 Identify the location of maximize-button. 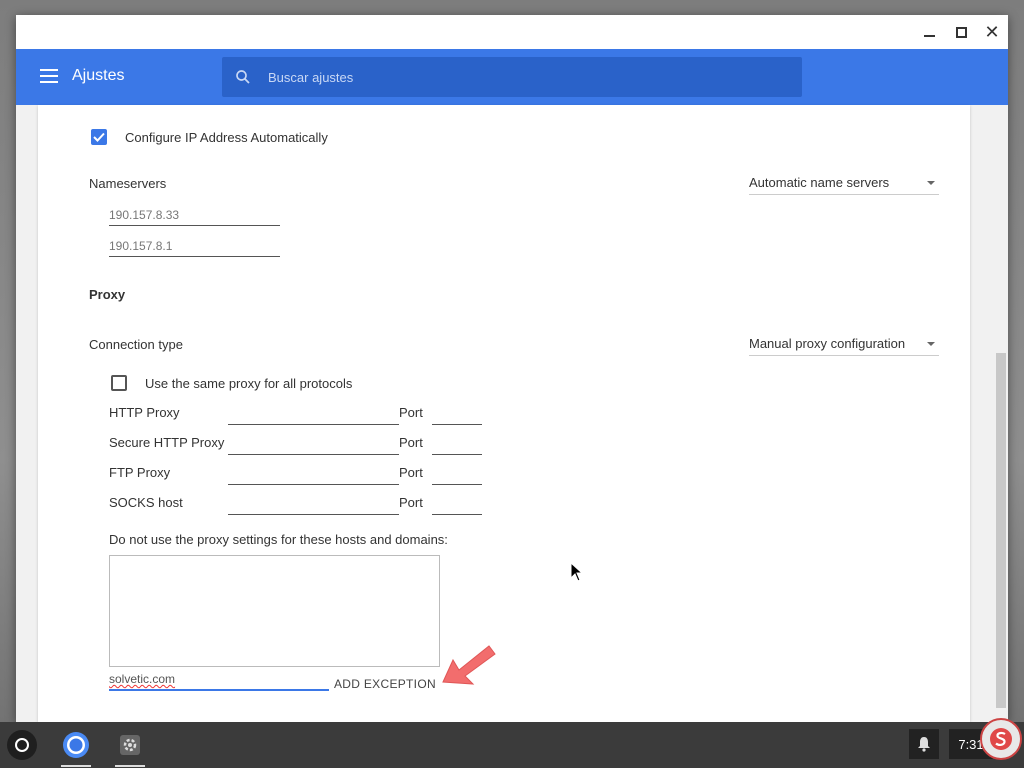
(961, 32).